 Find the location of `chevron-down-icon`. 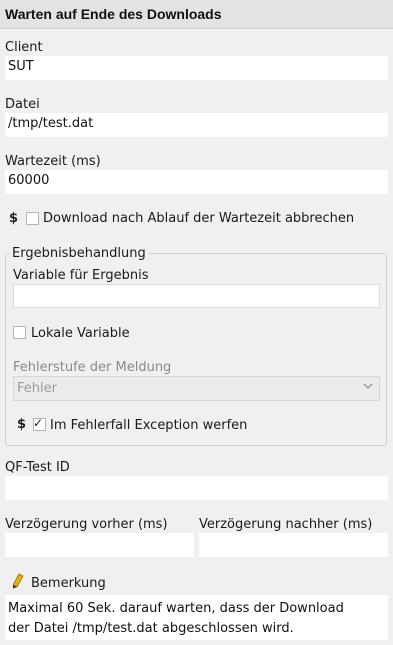

chevron-down-icon is located at coordinates (368, 386).